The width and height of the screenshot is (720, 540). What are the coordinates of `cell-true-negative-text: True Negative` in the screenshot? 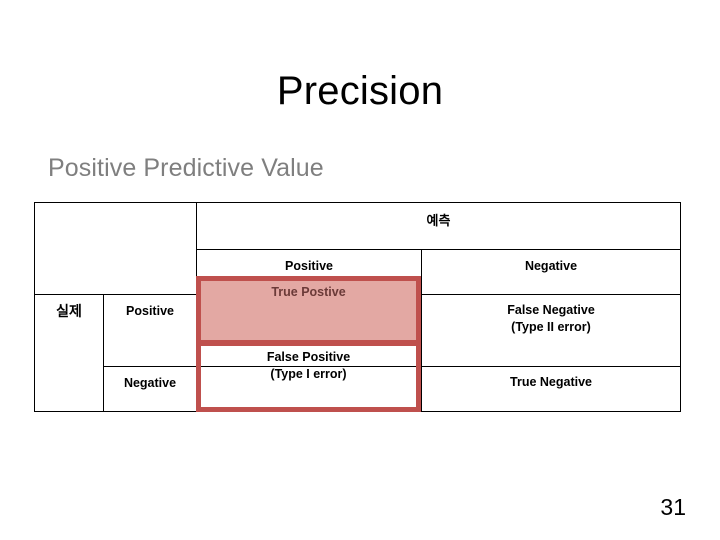 It's located at (551, 379).